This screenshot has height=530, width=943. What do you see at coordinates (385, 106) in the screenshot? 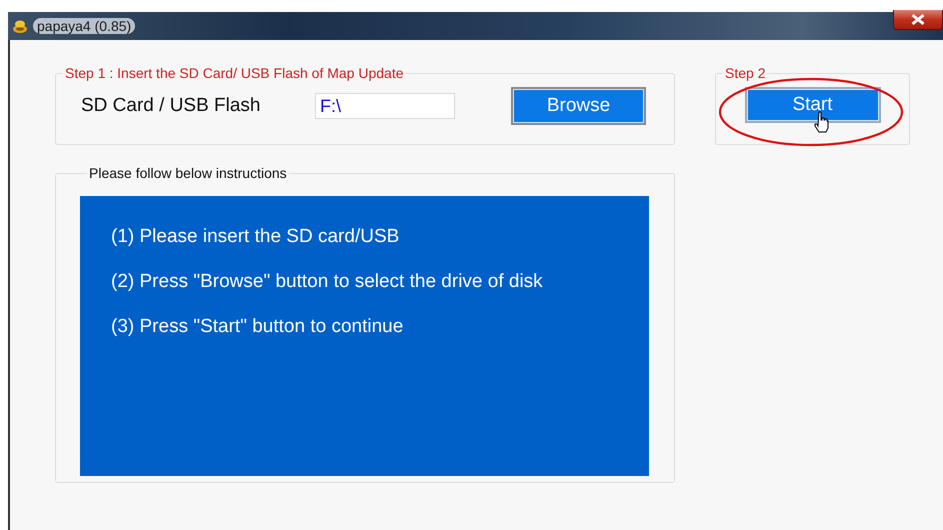
I see `path-field: F:\` at bounding box center [385, 106].